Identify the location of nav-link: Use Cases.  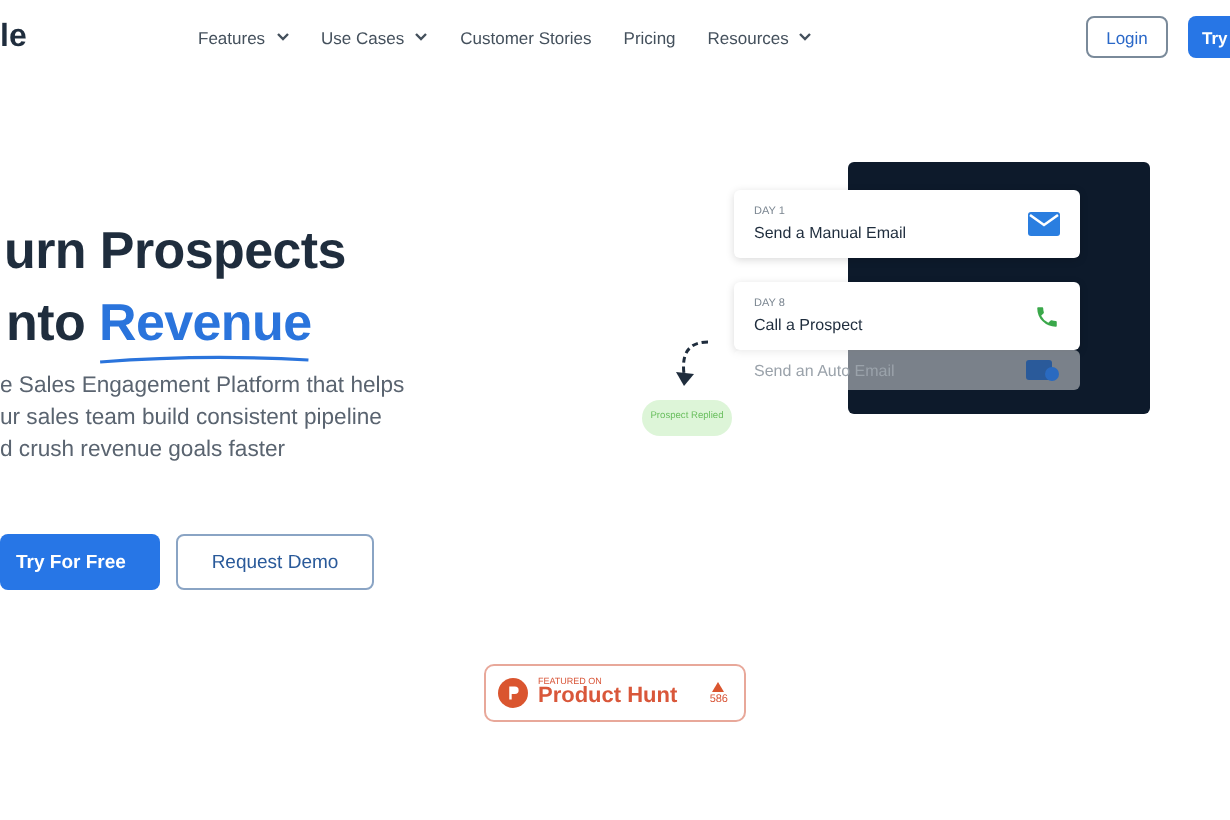
(375, 37).